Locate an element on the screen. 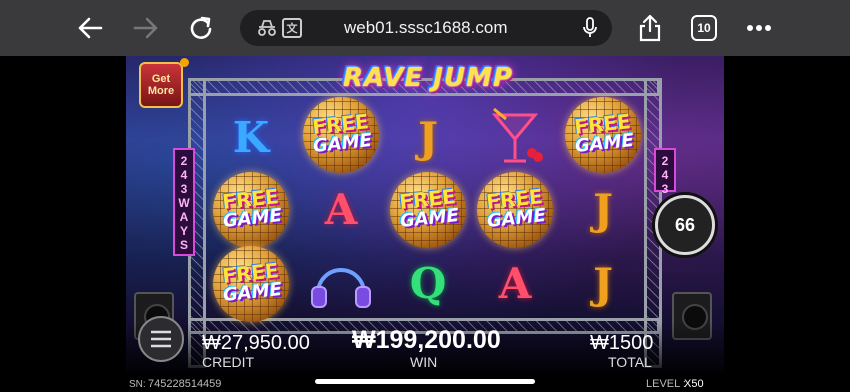  win-label: WIN is located at coordinates (424, 362).